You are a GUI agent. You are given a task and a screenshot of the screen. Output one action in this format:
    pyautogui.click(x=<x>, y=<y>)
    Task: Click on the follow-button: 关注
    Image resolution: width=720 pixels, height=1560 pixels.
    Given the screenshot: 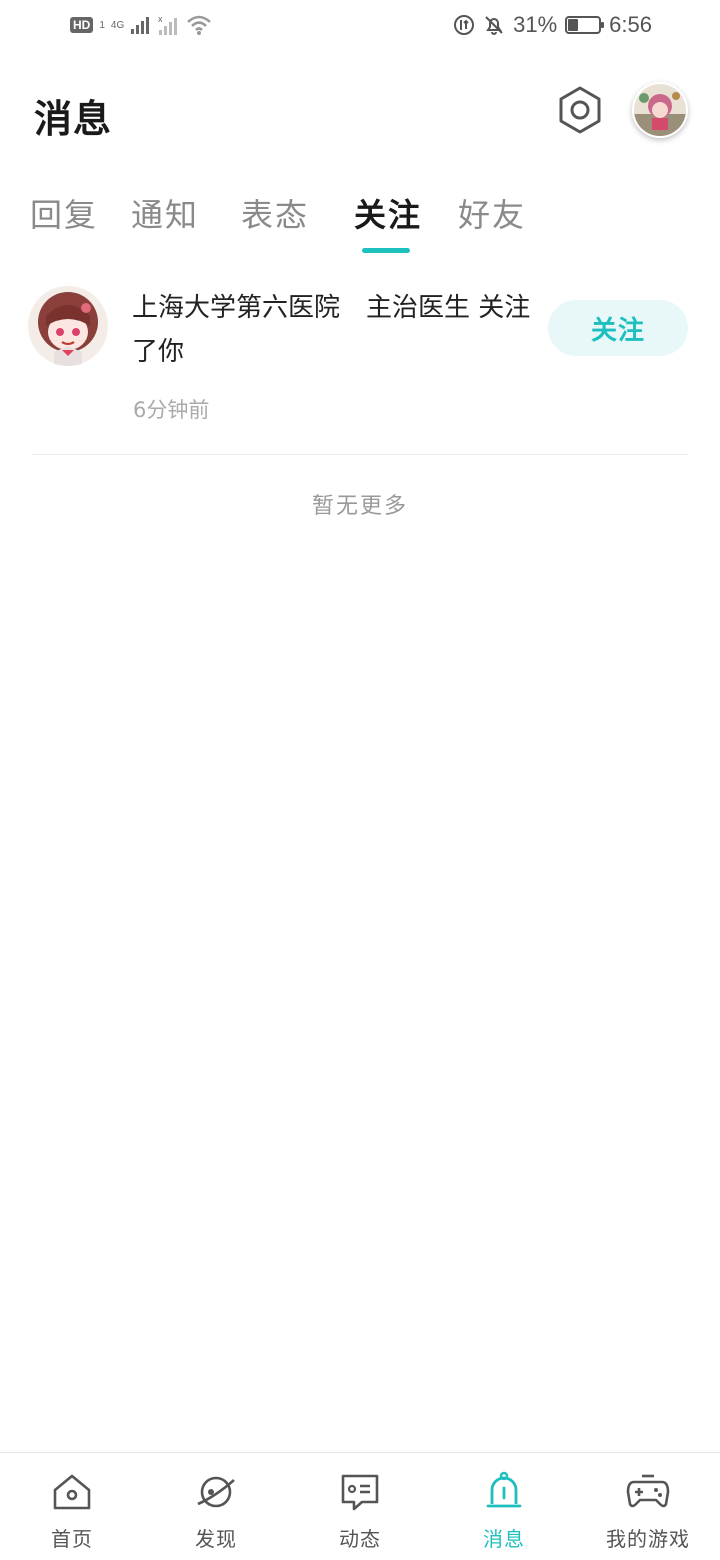 What is the action you would take?
    pyautogui.click(x=618, y=328)
    